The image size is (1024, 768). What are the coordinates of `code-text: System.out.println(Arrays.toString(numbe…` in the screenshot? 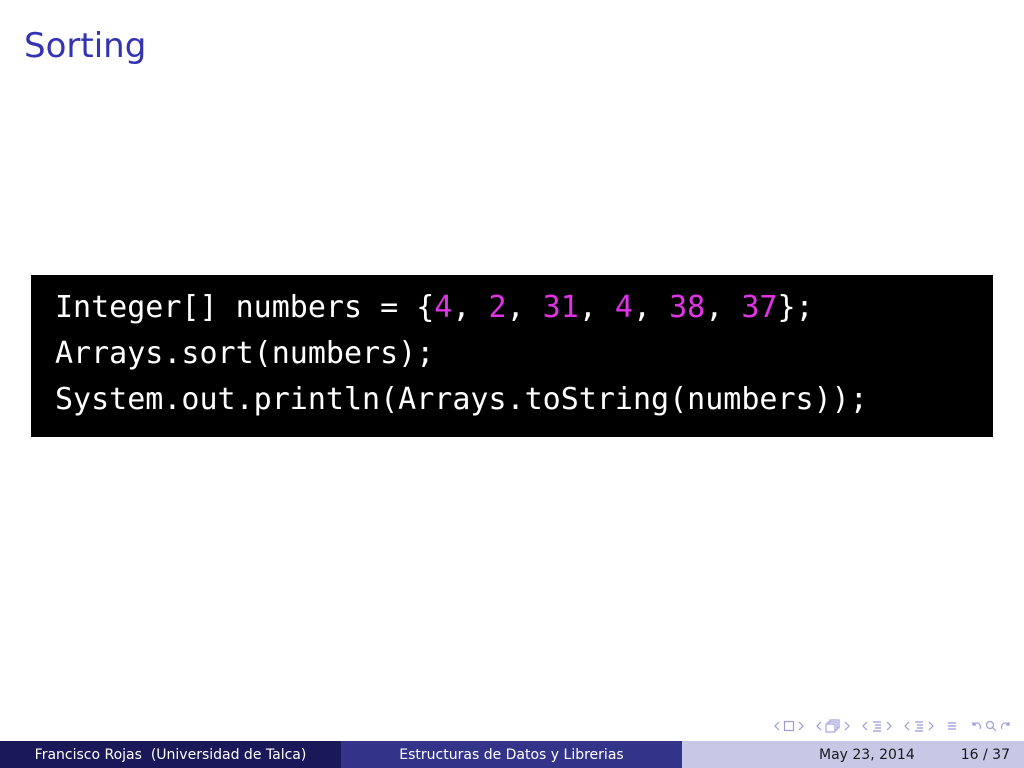 It's located at (461, 399).